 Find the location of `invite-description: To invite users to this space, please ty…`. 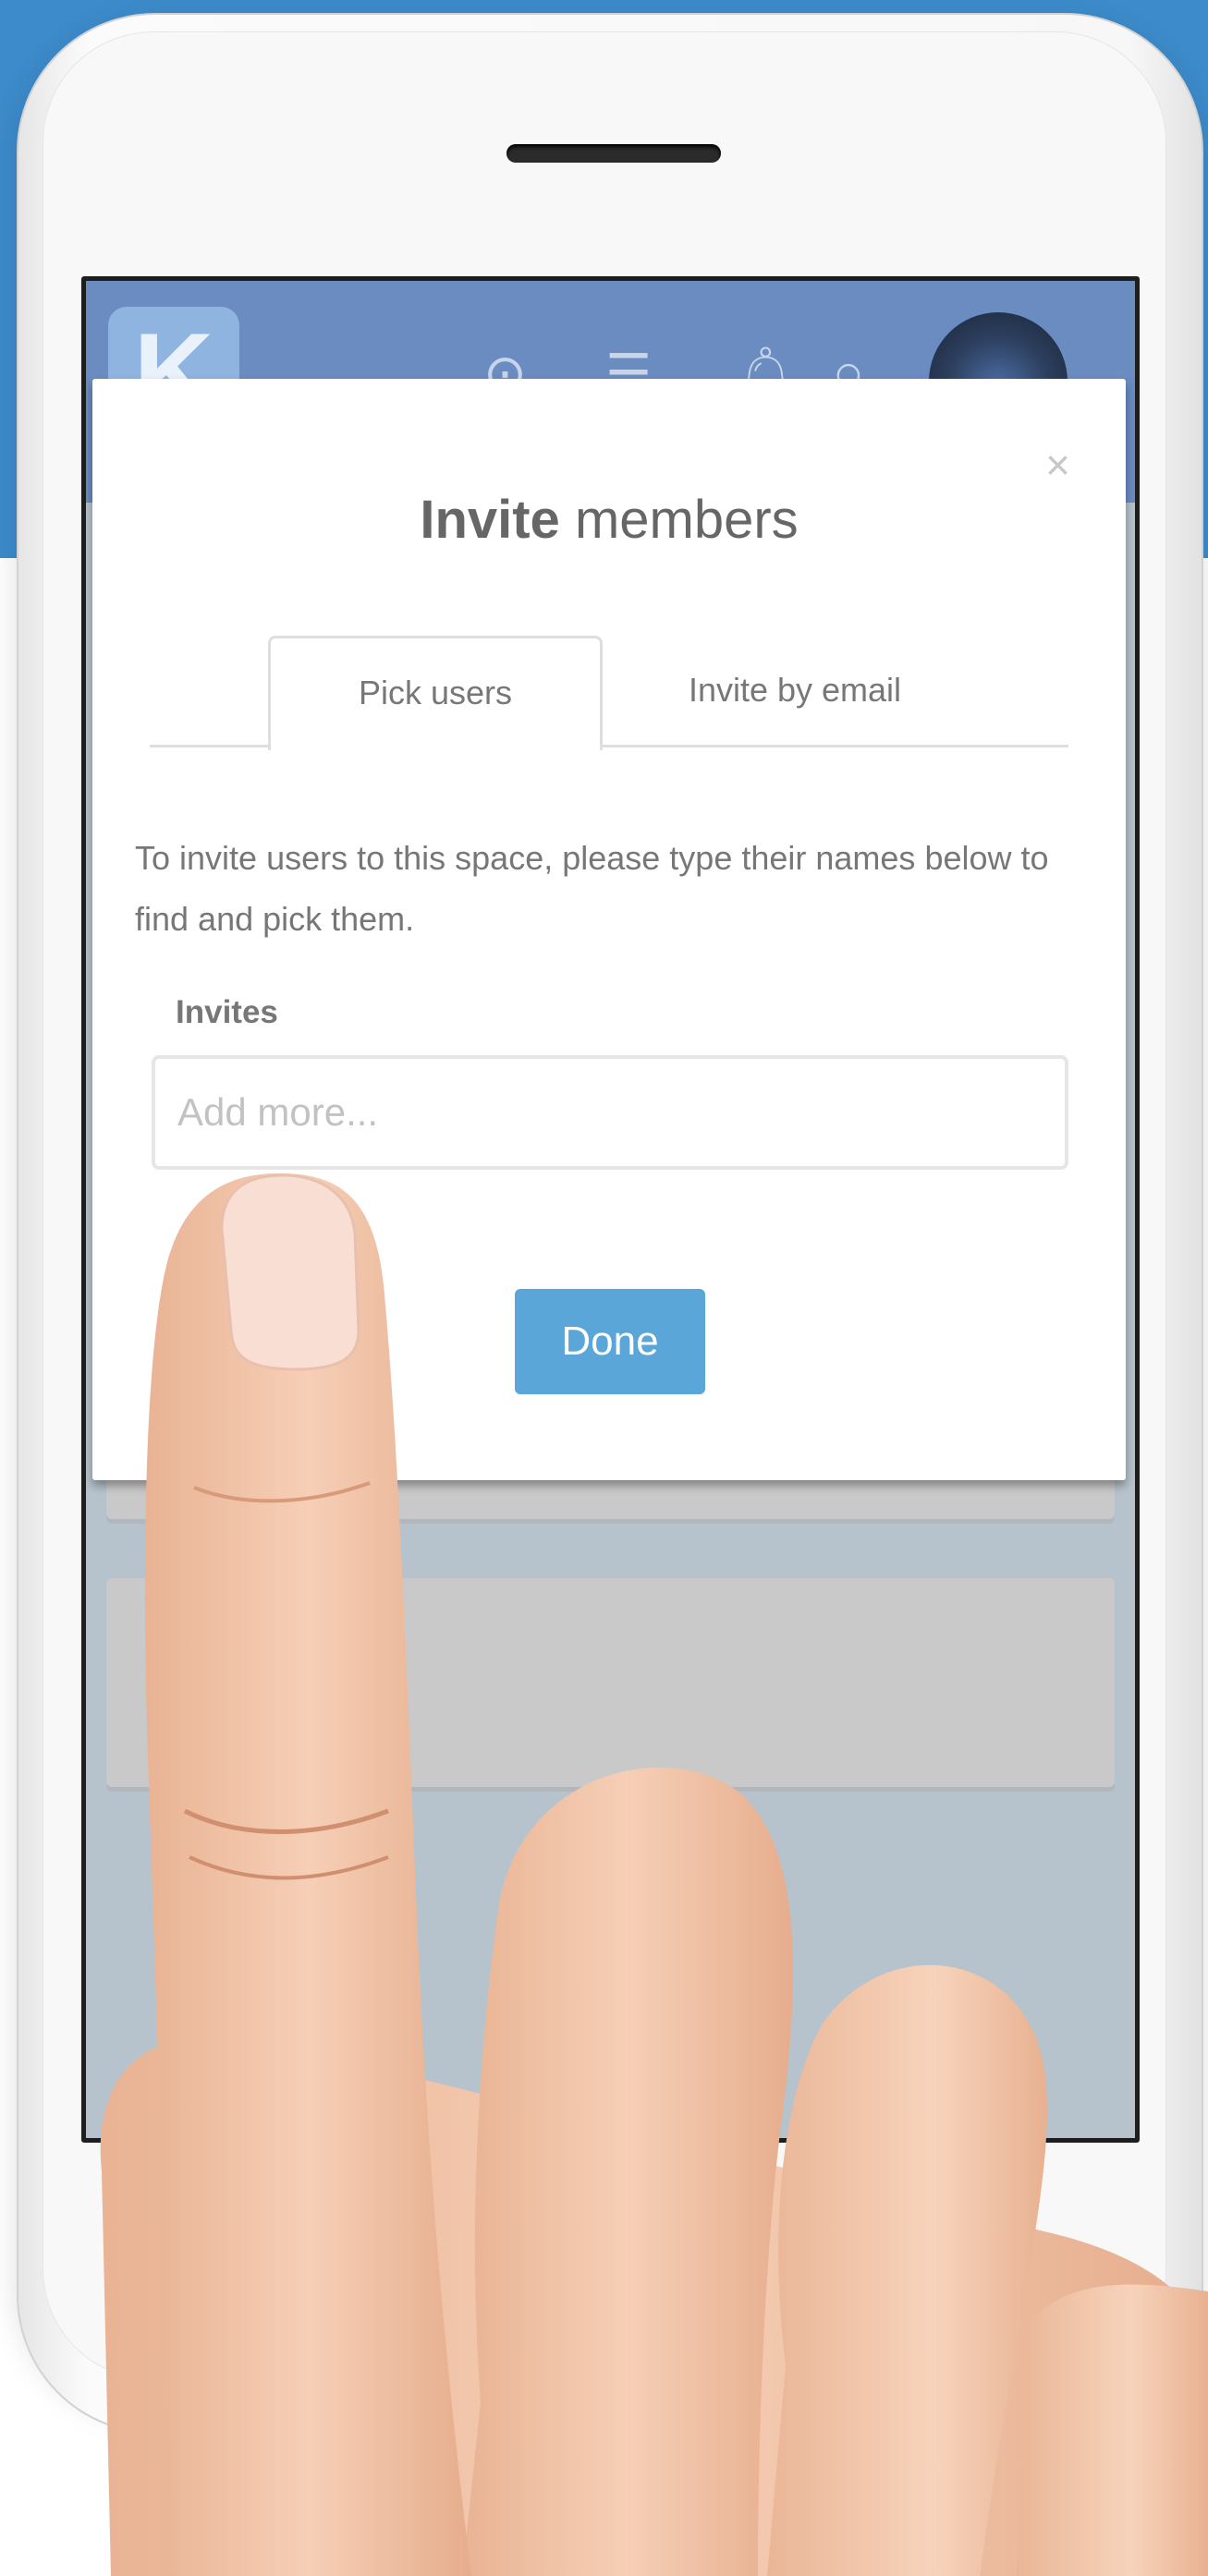

invite-description: To invite users to this space, please ty… is located at coordinates (592, 888).